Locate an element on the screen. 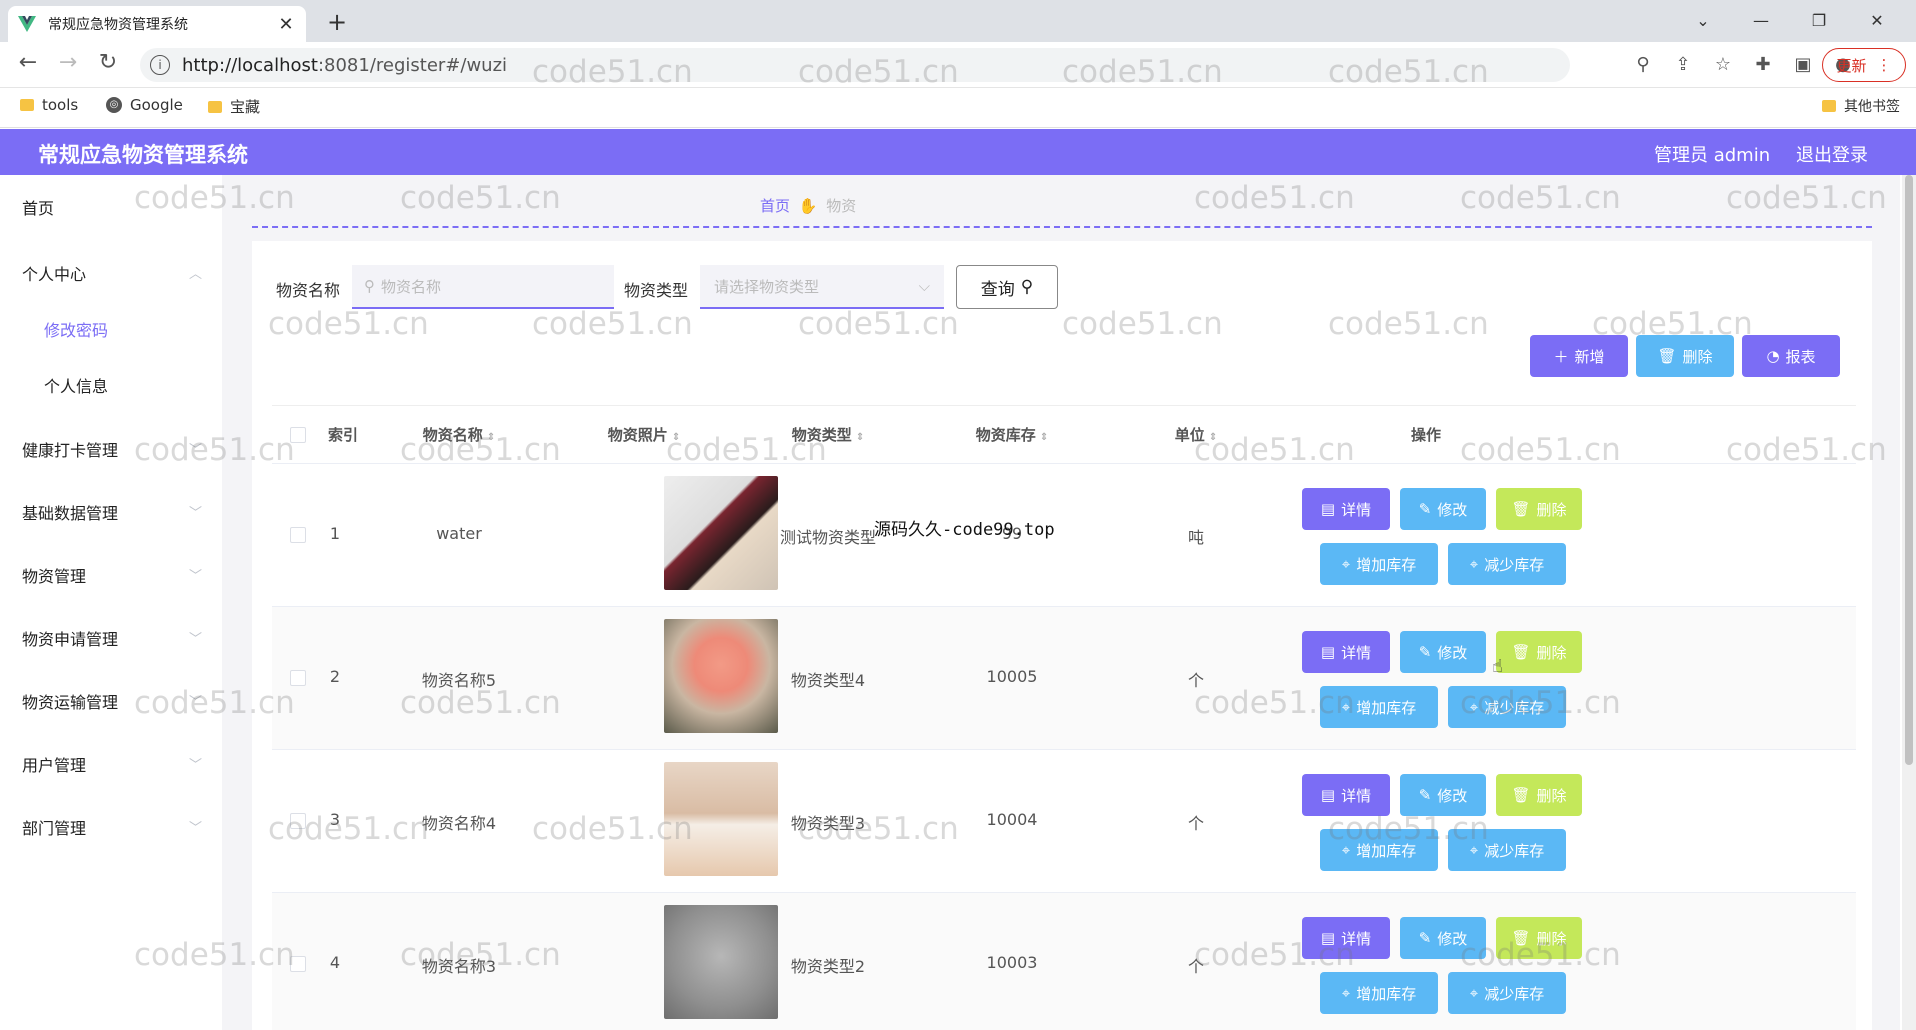 The width and height of the screenshot is (1916, 1030). sidebar-item-material-transport: 物资运输管理 ﹀ is located at coordinates (112, 701).